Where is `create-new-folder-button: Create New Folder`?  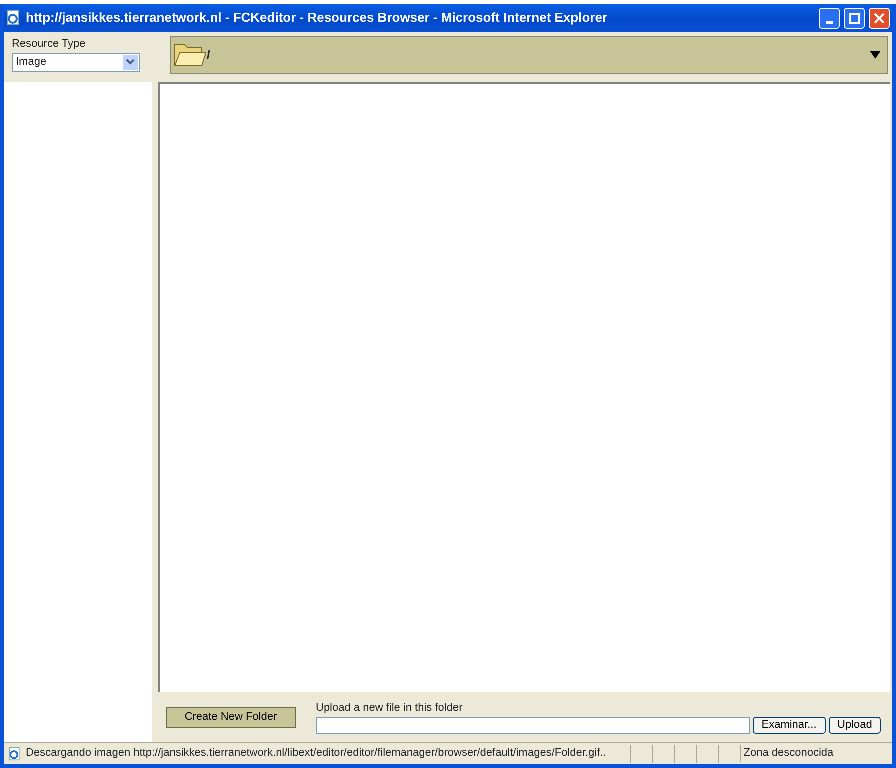
create-new-folder-button: Create New Folder is located at coordinates (231, 717).